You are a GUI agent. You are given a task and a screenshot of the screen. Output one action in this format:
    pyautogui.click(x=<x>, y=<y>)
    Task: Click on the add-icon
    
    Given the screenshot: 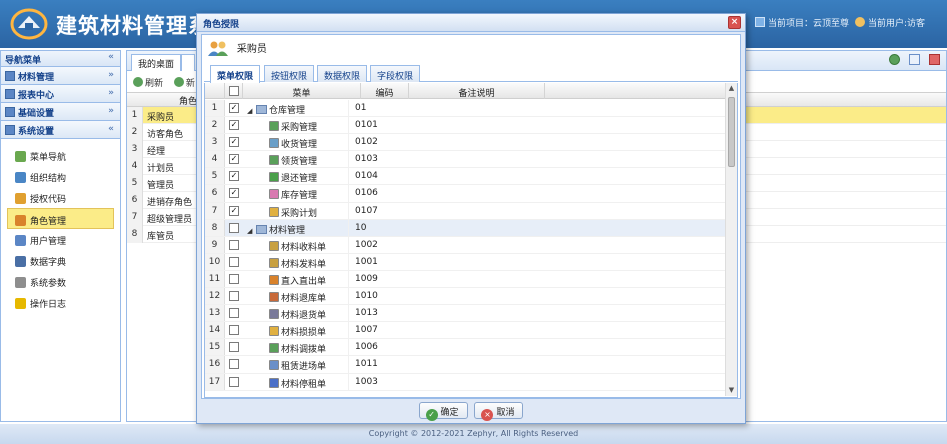 What is the action you would take?
    pyautogui.click(x=178, y=82)
    